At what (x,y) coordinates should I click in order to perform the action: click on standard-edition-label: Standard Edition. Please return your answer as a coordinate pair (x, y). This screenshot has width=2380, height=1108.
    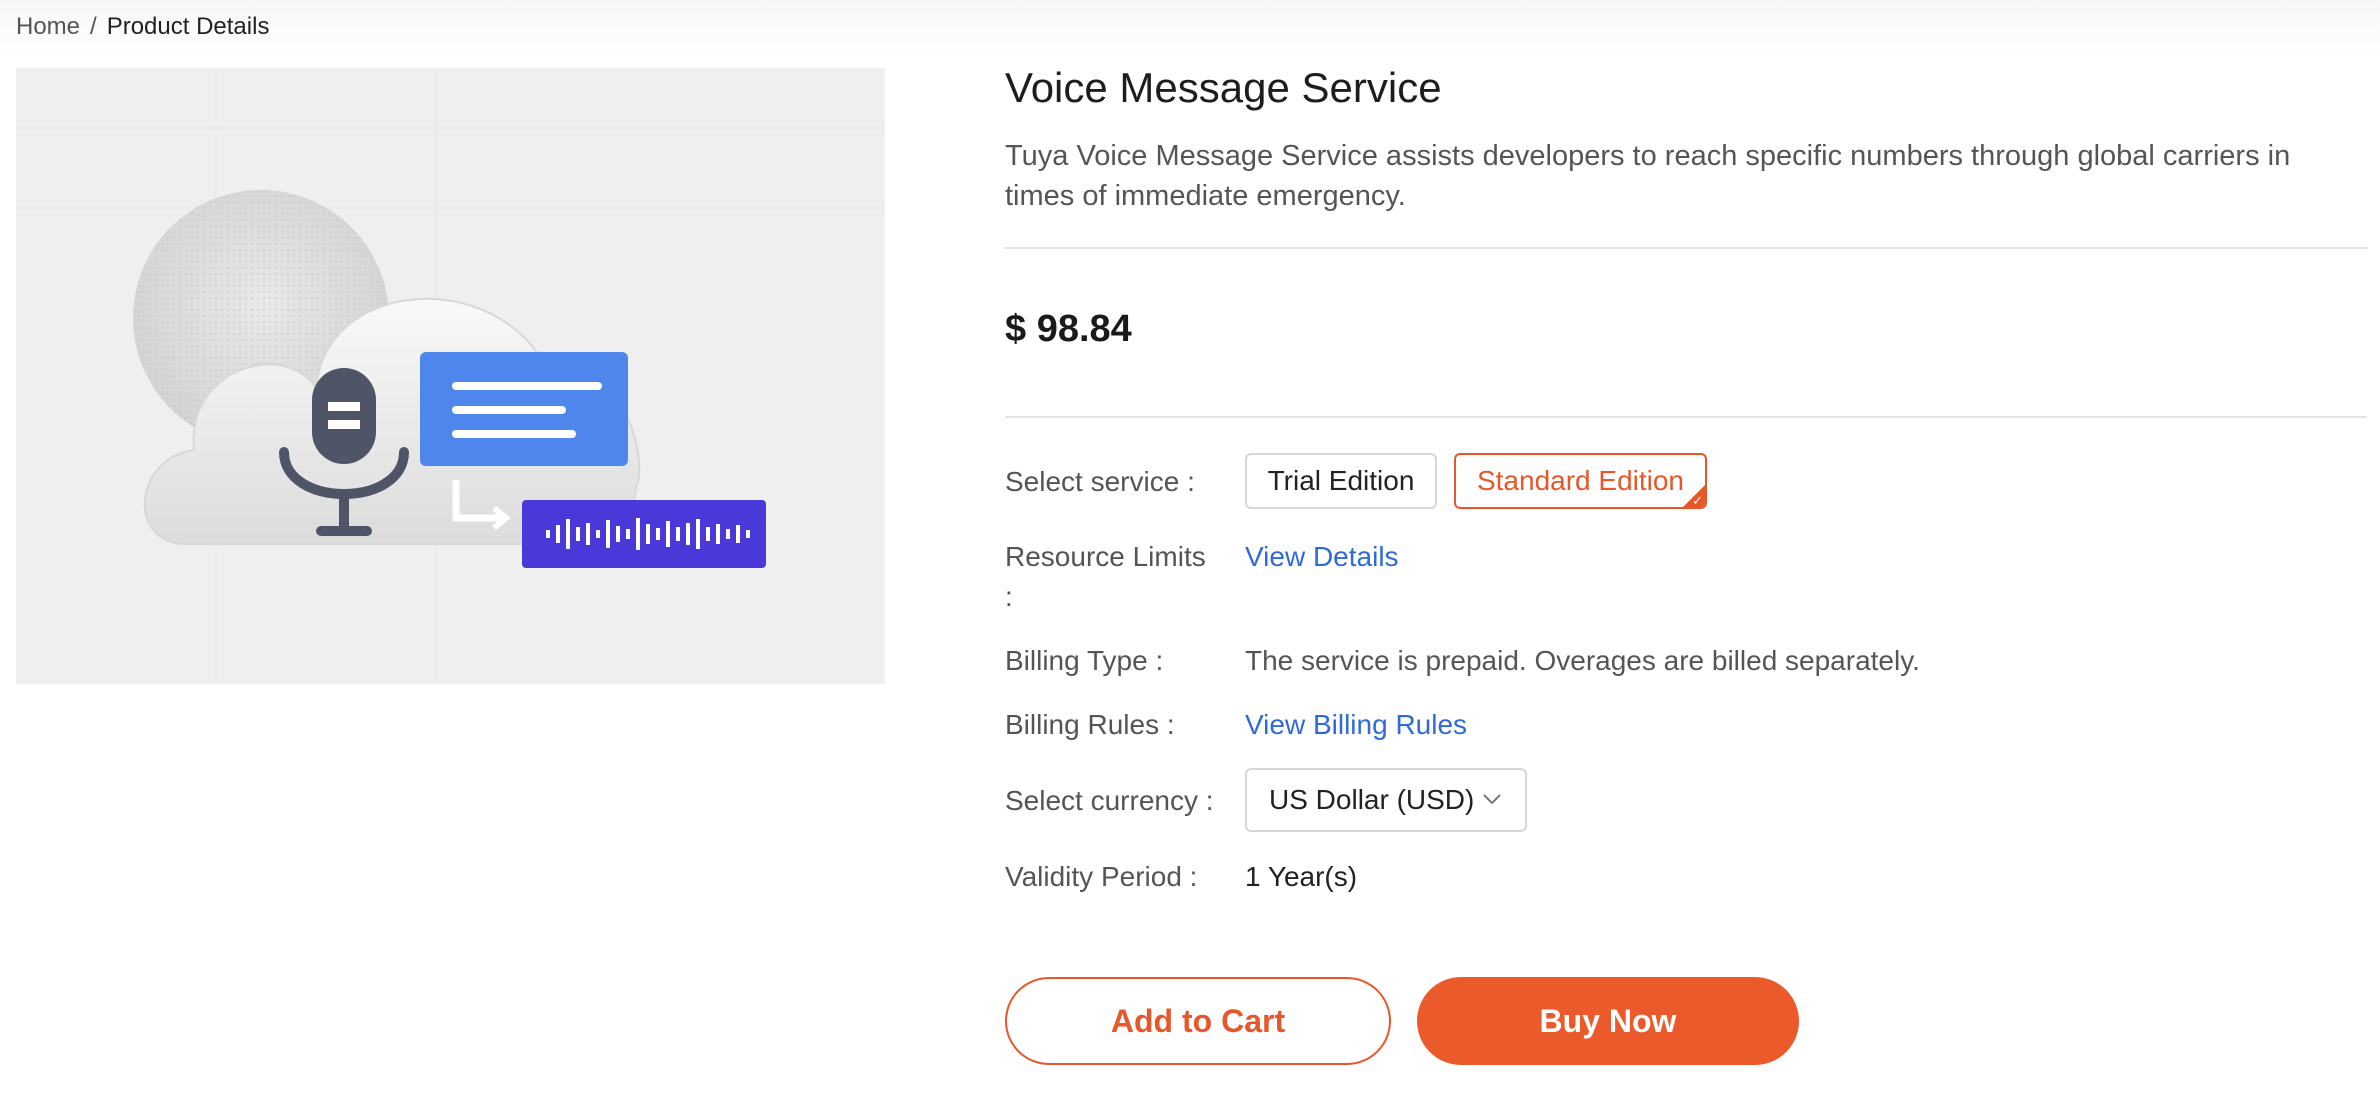
    Looking at the image, I should click on (1580, 480).